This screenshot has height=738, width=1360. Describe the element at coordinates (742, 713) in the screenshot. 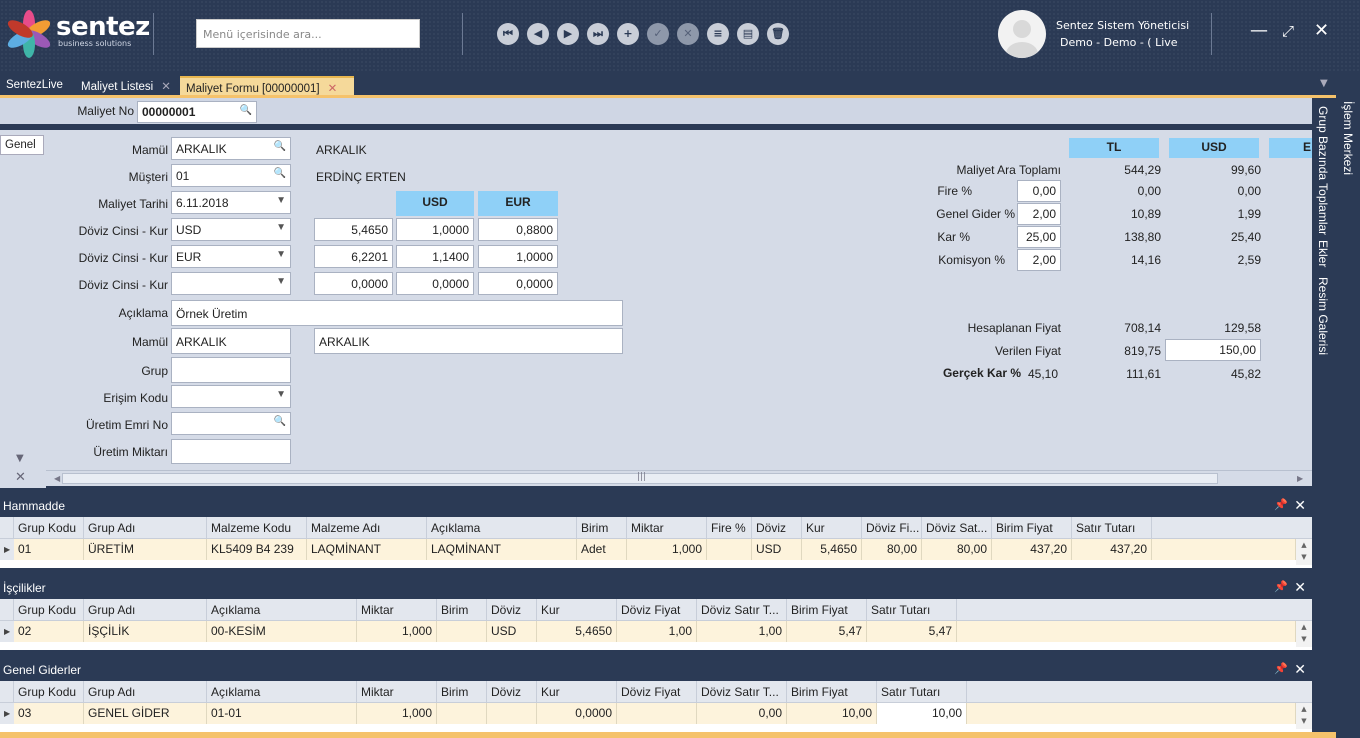

I see `table-cell: 0,00` at that location.